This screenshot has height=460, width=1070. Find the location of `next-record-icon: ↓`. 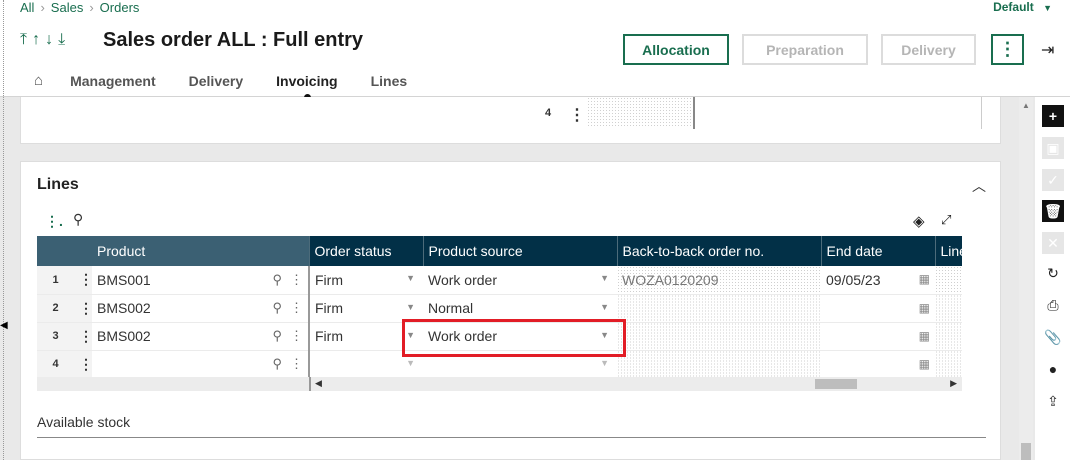

next-record-icon: ↓ is located at coordinates (49, 40).